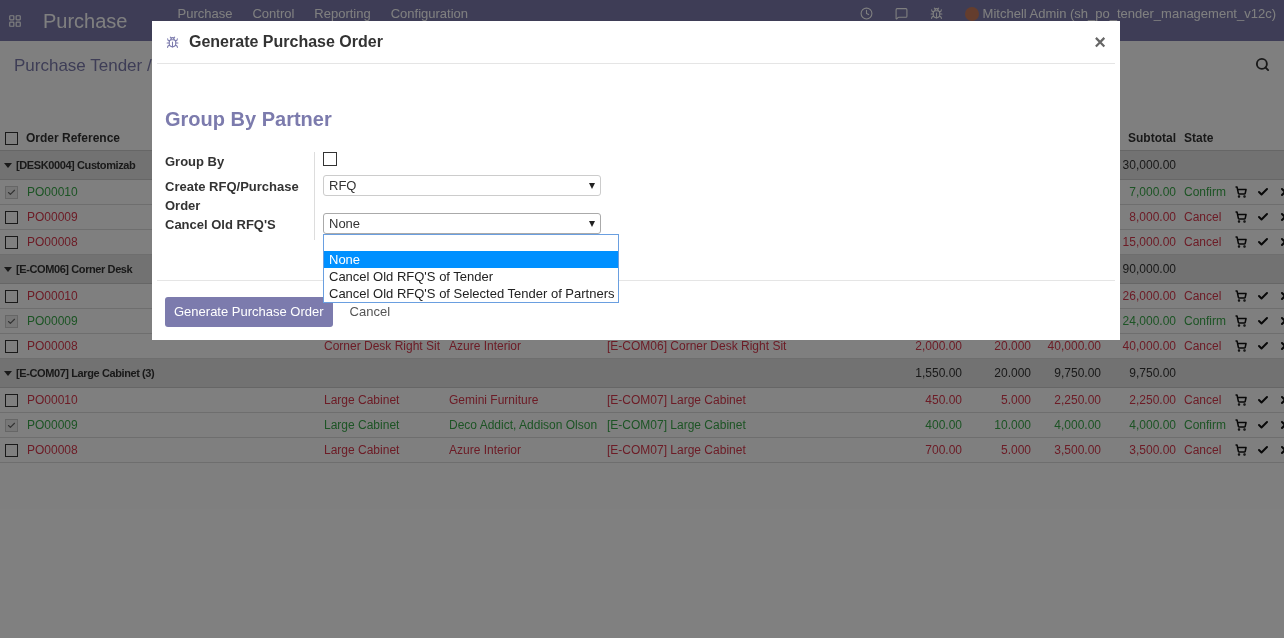 The image size is (1284, 638). Describe the element at coordinates (342, 14) in the screenshot. I see `nav-menu-item: Reporting` at that location.